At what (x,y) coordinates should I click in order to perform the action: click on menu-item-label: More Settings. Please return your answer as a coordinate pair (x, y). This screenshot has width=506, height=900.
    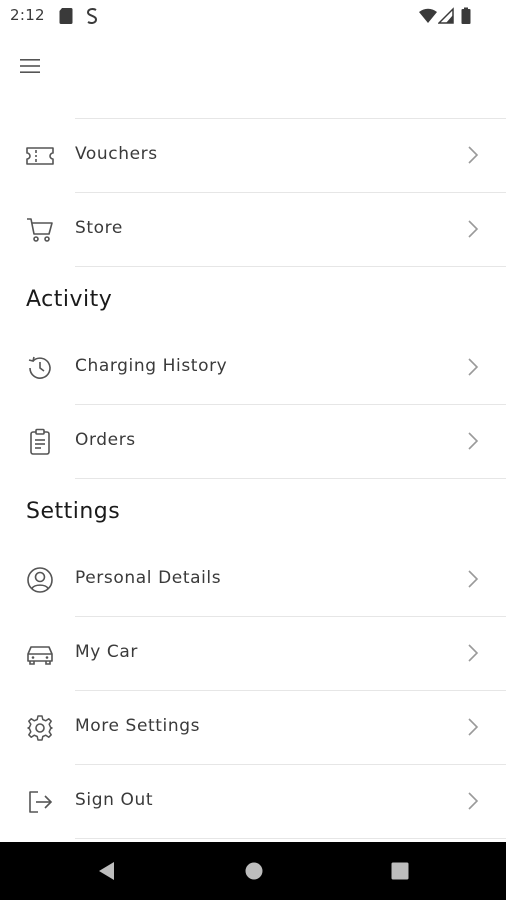
    Looking at the image, I should click on (138, 726).